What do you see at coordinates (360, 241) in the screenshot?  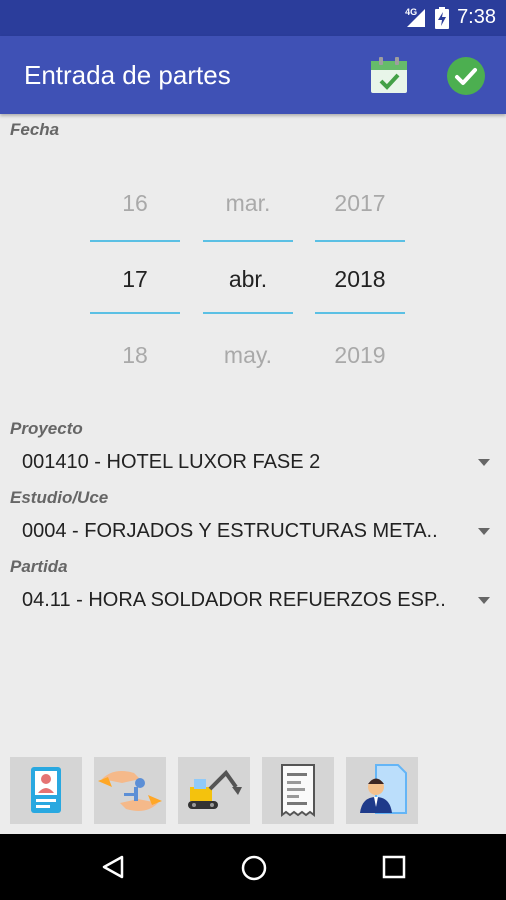 I see `year-divider-top` at bounding box center [360, 241].